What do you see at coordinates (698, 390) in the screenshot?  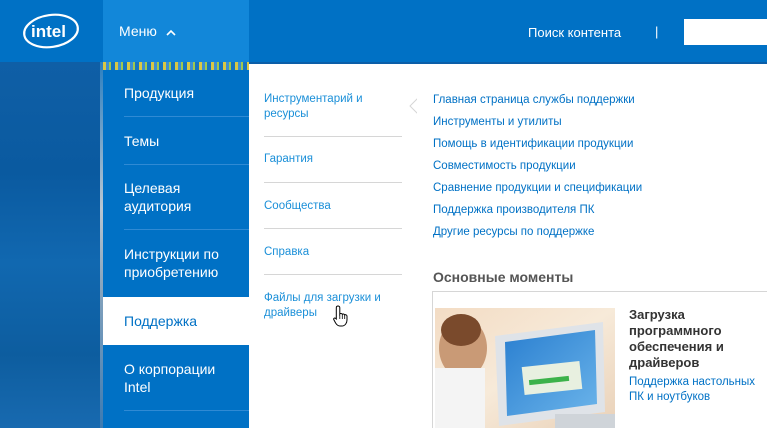 I see `highlight-link: Поддержка настольных ПК и ноутбуков` at bounding box center [698, 390].